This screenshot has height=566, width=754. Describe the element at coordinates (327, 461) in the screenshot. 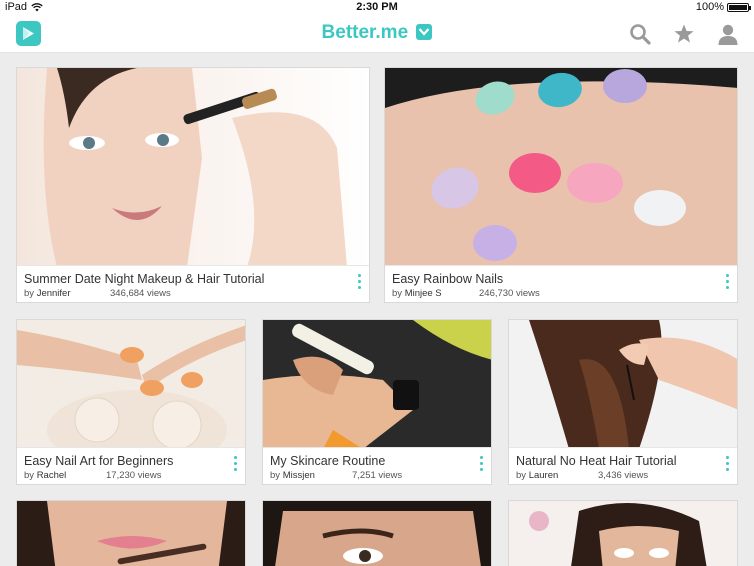

I see `video-title: My Skincare Routine` at that location.